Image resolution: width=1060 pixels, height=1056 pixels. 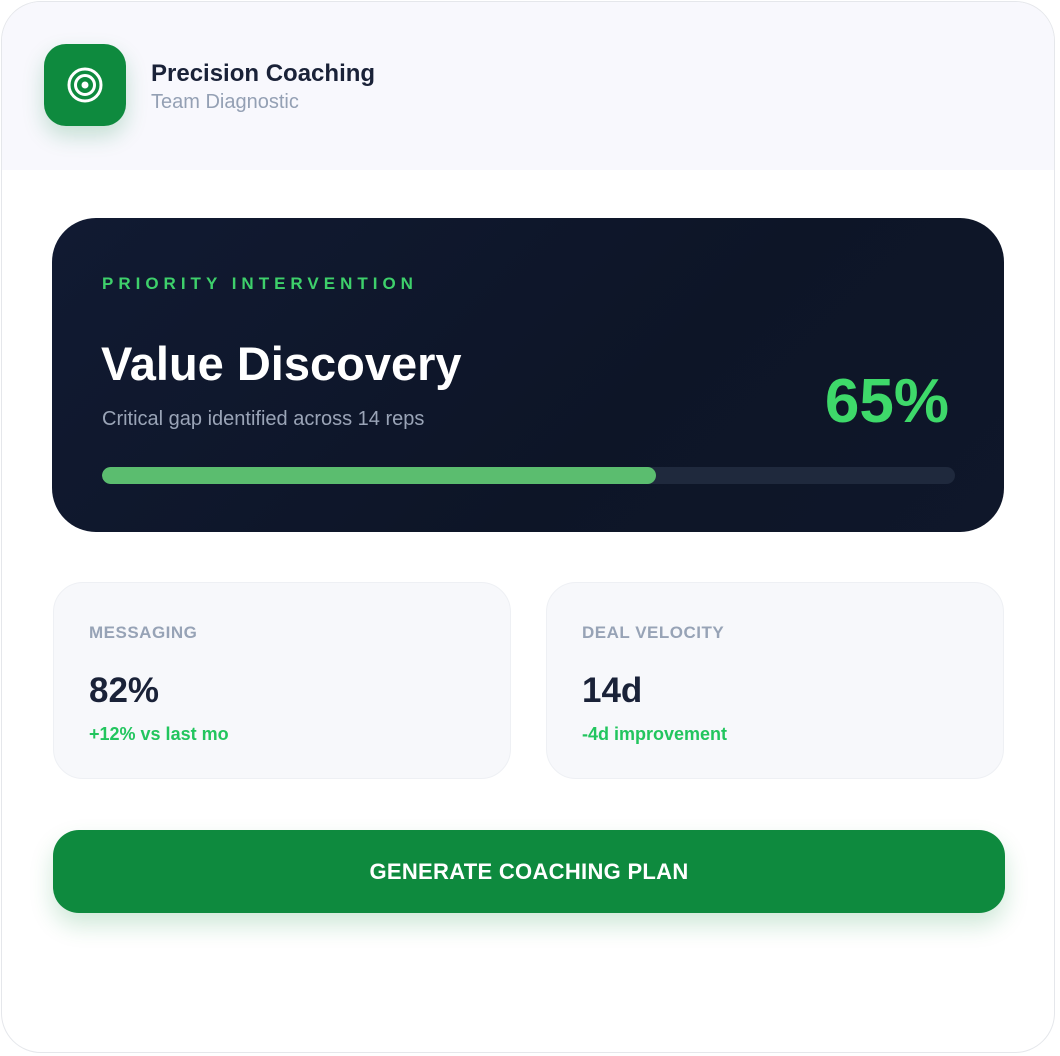 I want to click on gap-progress-bar, so click(x=528, y=475).